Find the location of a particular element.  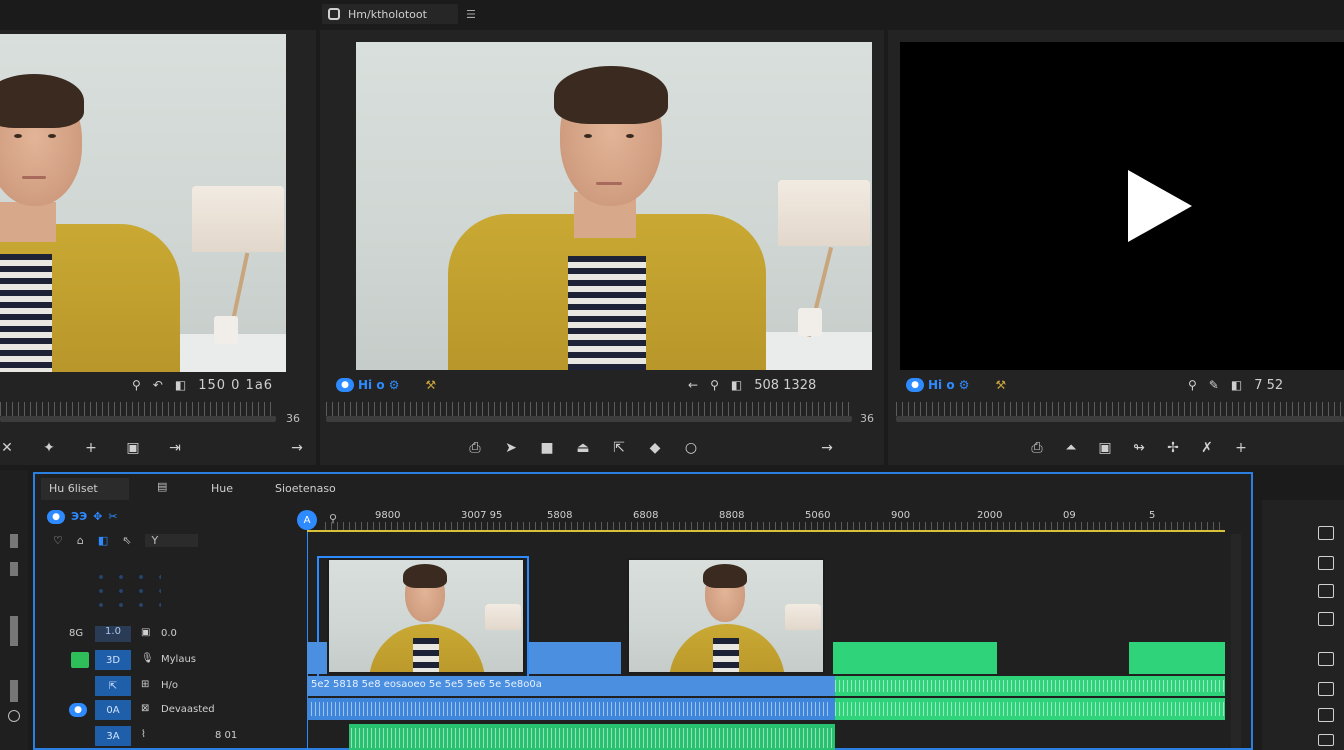

reference-scrub-track is located at coordinates (1120, 419).